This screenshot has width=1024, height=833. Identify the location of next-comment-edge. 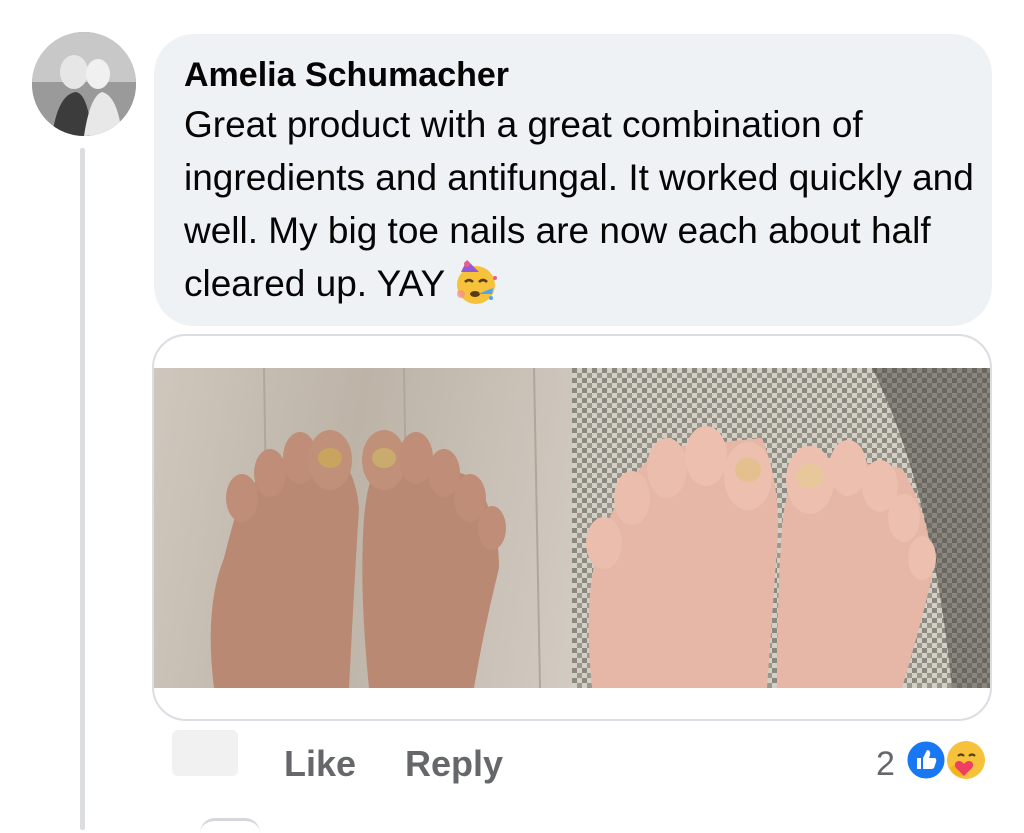
(230, 825).